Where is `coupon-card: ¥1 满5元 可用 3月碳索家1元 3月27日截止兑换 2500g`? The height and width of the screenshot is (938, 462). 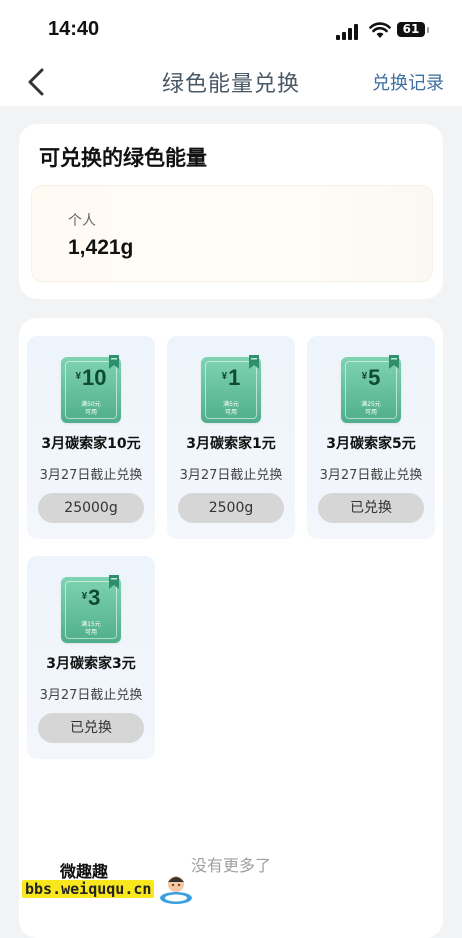 coupon-card: ¥1 满5元 可用 3月碳索家1元 3月27日截止兑换 2500g is located at coordinates (231, 437).